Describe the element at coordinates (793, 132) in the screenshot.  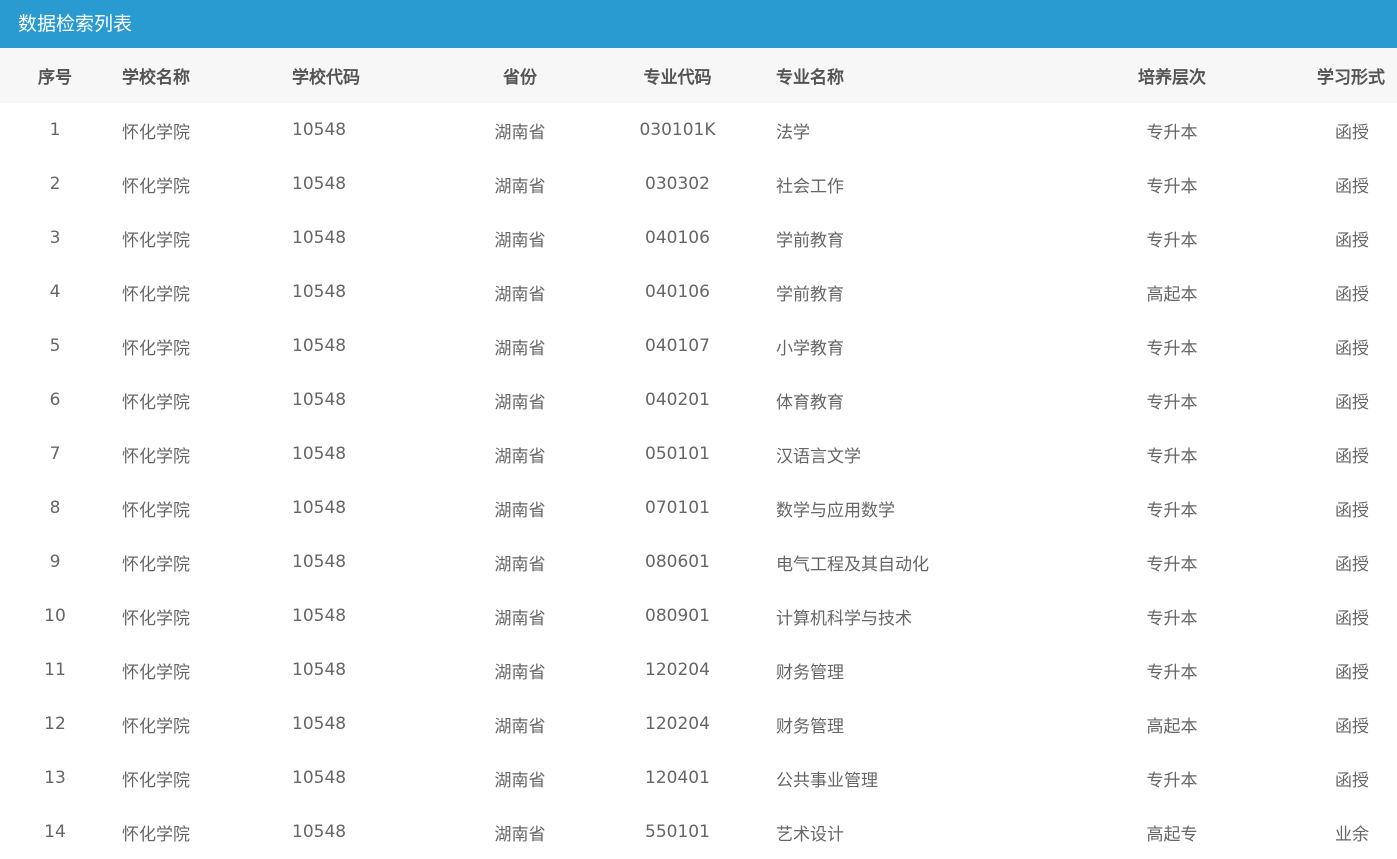
I see `cell-major-name: 法学` at that location.